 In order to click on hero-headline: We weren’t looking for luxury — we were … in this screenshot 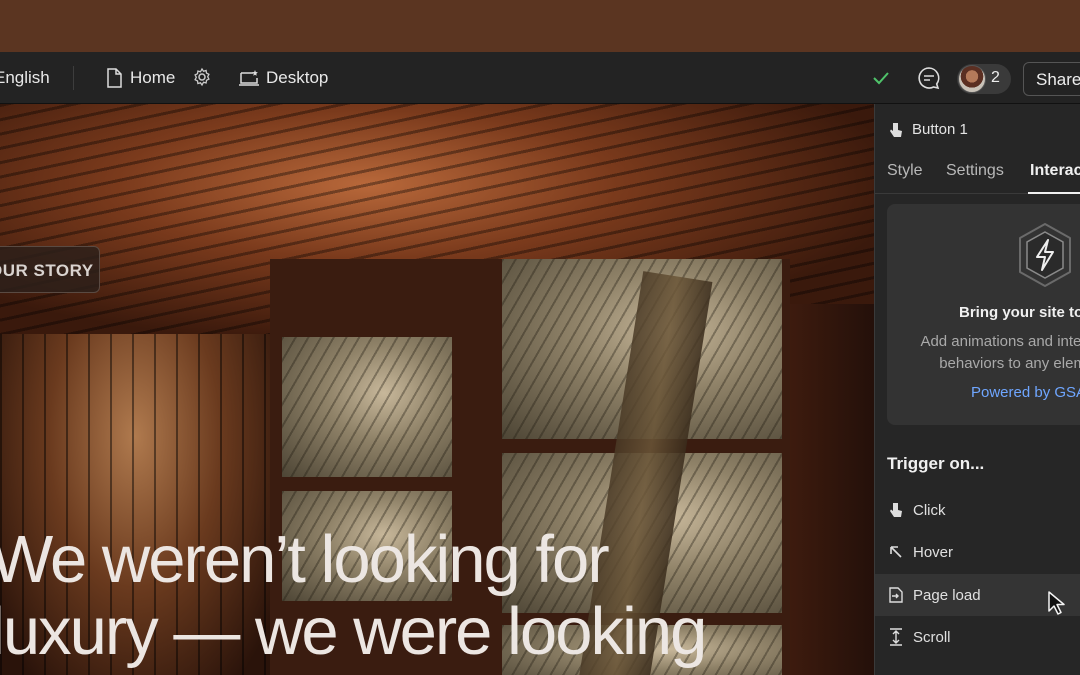, I will do `click(353, 595)`.